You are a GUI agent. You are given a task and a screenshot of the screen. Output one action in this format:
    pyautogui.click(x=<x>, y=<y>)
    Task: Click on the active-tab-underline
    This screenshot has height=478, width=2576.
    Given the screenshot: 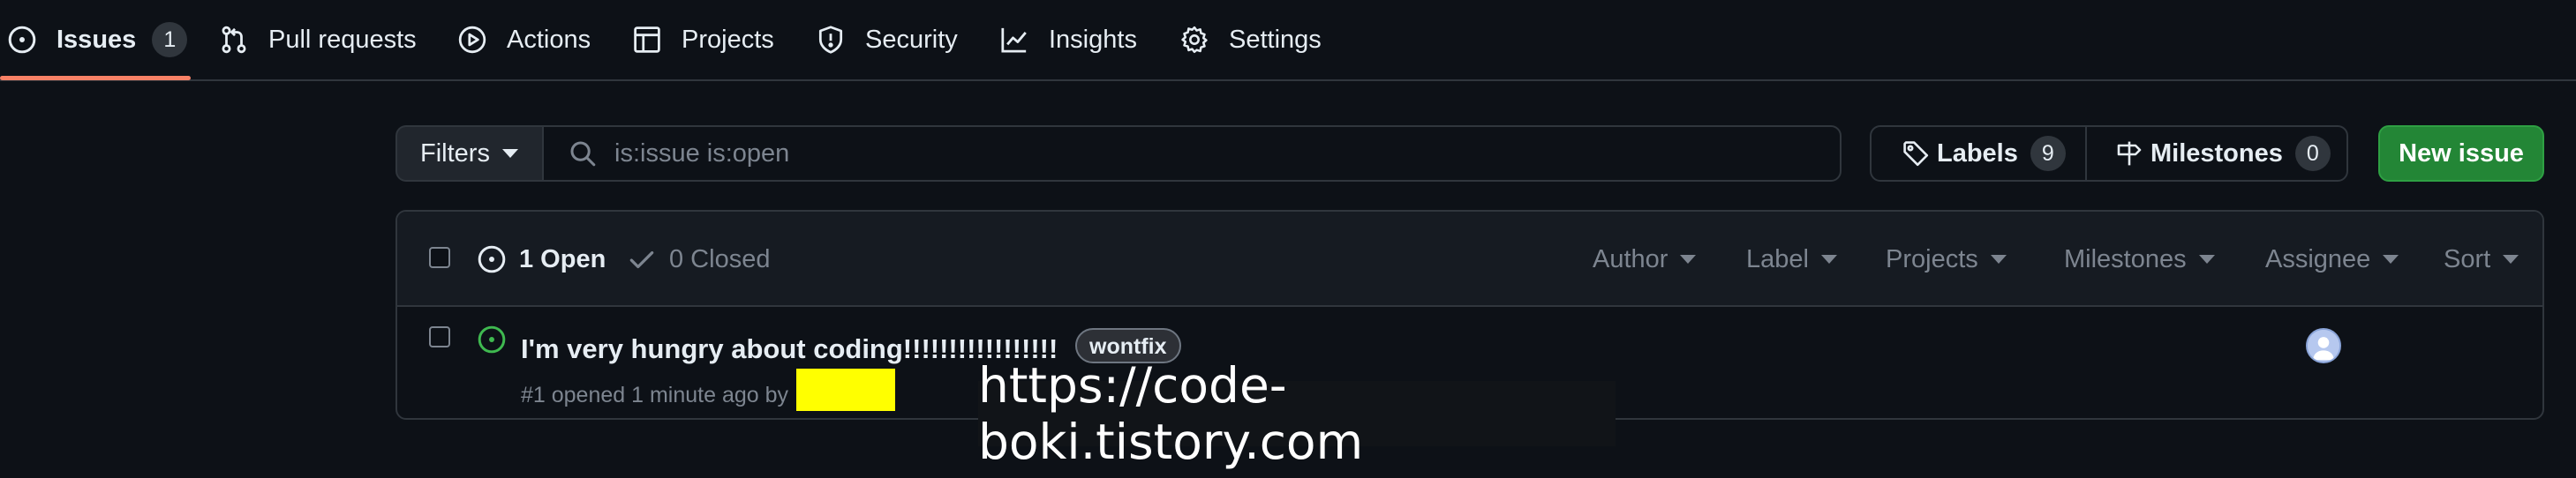 What is the action you would take?
    pyautogui.click(x=96, y=78)
    